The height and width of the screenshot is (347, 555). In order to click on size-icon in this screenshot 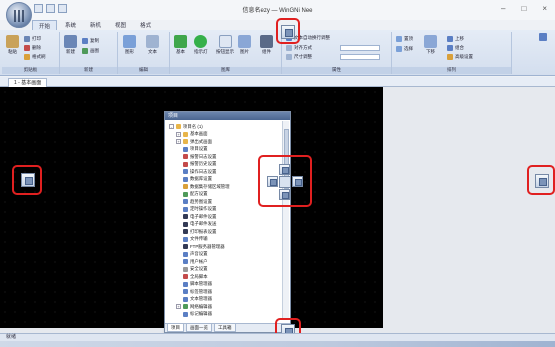, I will do `click(289, 57)`.